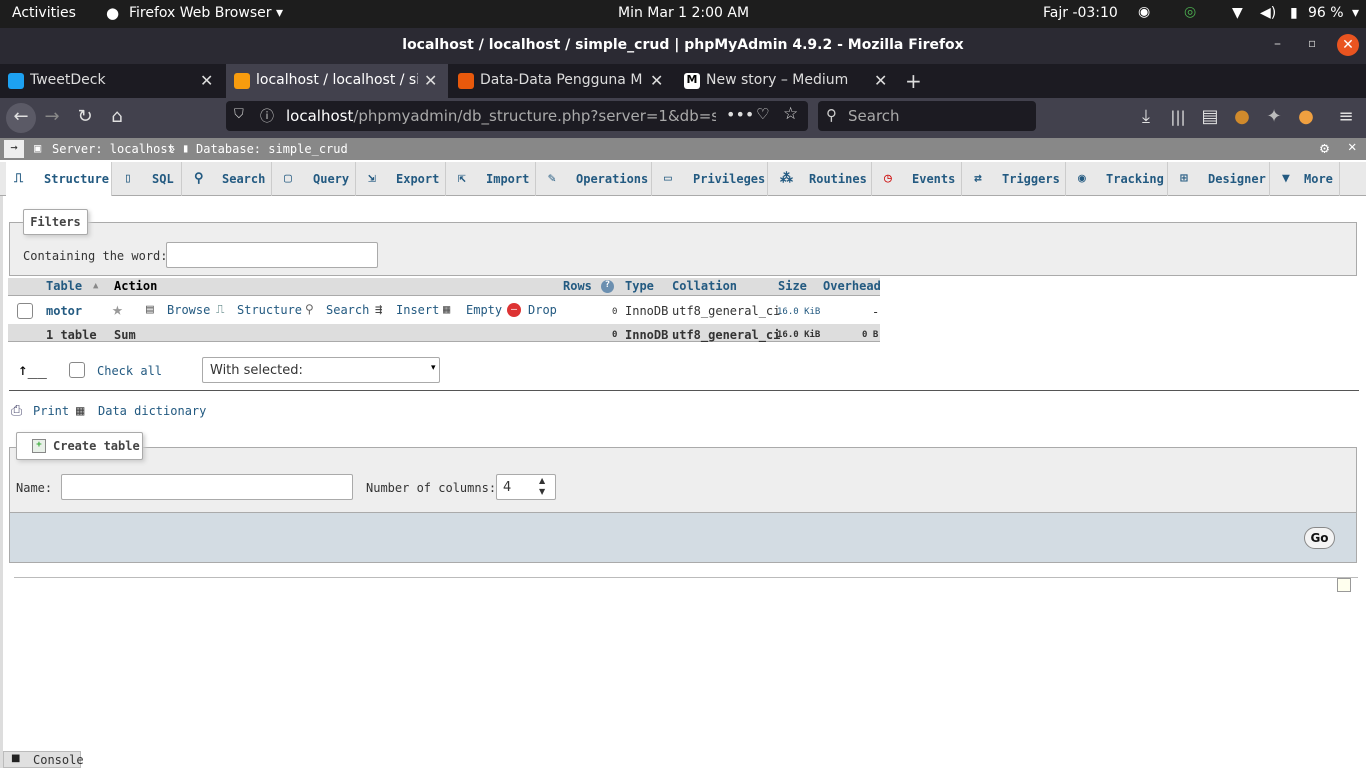 The width and height of the screenshot is (1366, 768). I want to click on table-name-link: motor, so click(64, 311).